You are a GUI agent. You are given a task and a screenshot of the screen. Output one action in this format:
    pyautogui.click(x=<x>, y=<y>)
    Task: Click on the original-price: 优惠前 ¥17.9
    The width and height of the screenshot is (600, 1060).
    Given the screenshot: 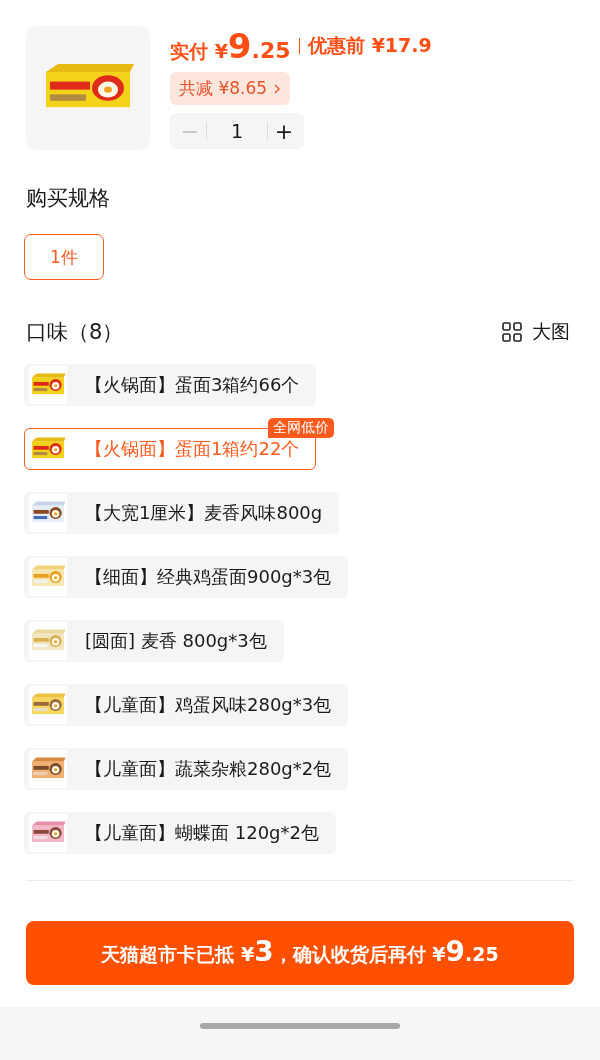 What is the action you would take?
    pyautogui.click(x=370, y=45)
    